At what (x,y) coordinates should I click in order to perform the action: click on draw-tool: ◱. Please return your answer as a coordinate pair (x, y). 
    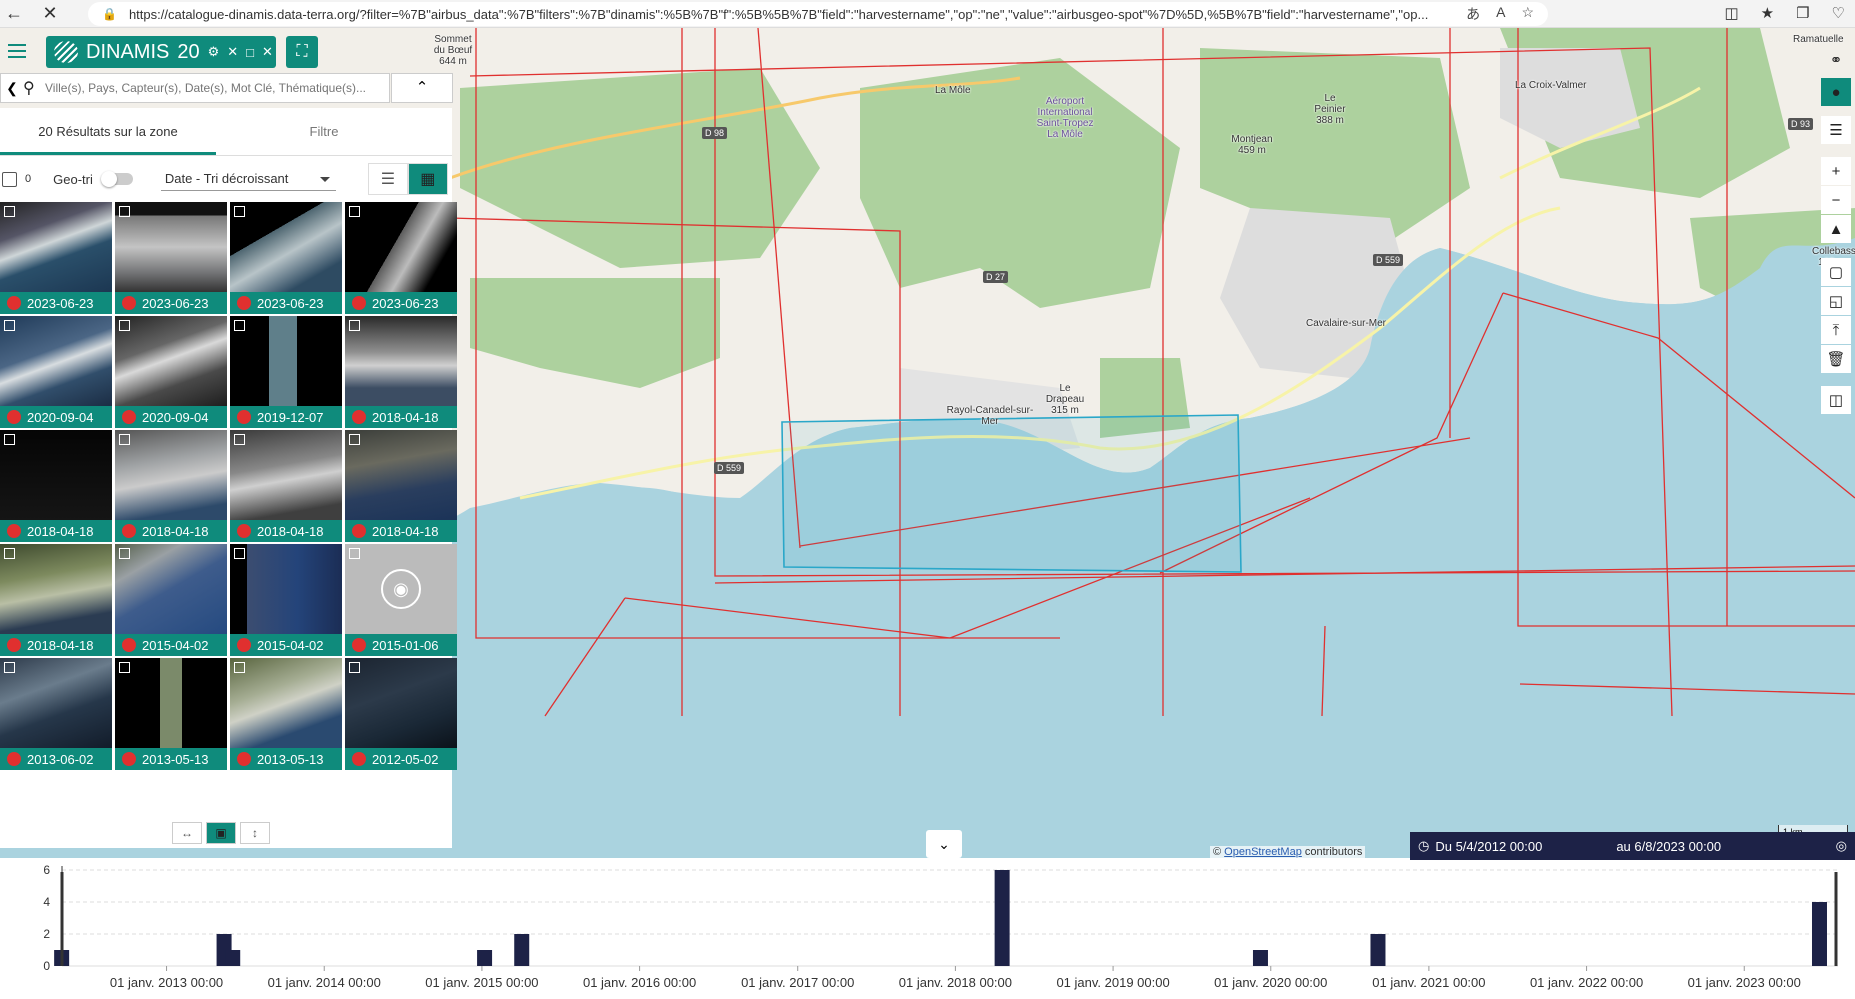
    Looking at the image, I should click on (1836, 301).